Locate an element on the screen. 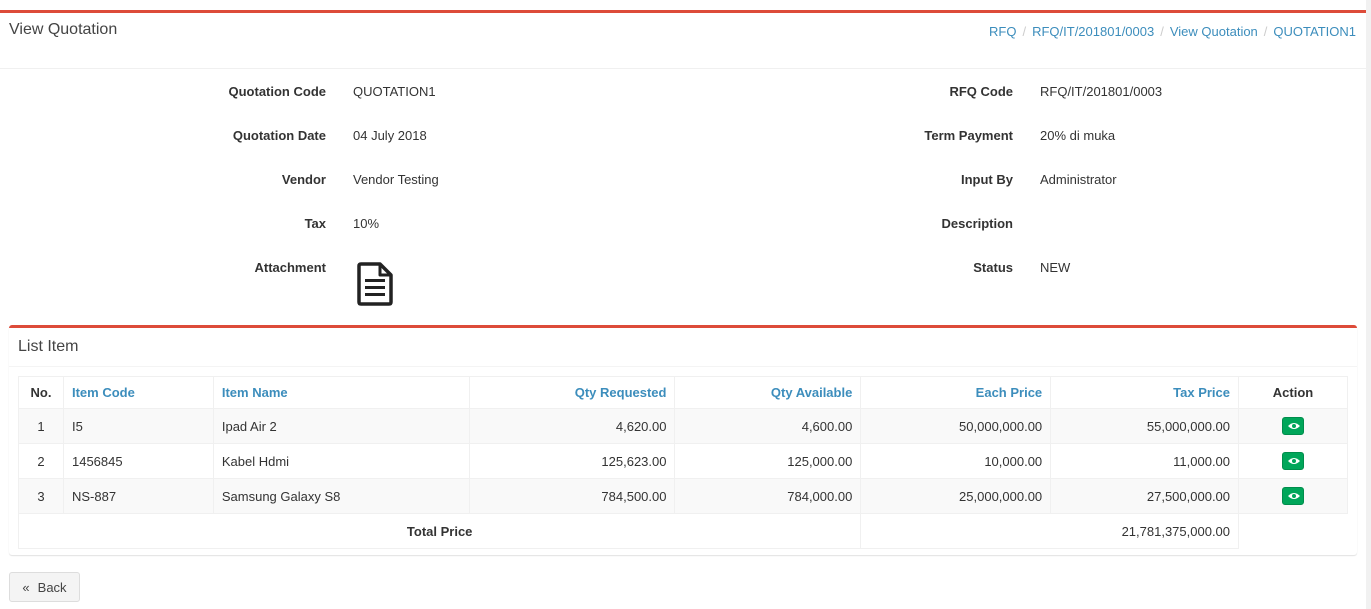 The width and height of the screenshot is (1371, 609). total-empty-cell is located at coordinates (1293, 531).